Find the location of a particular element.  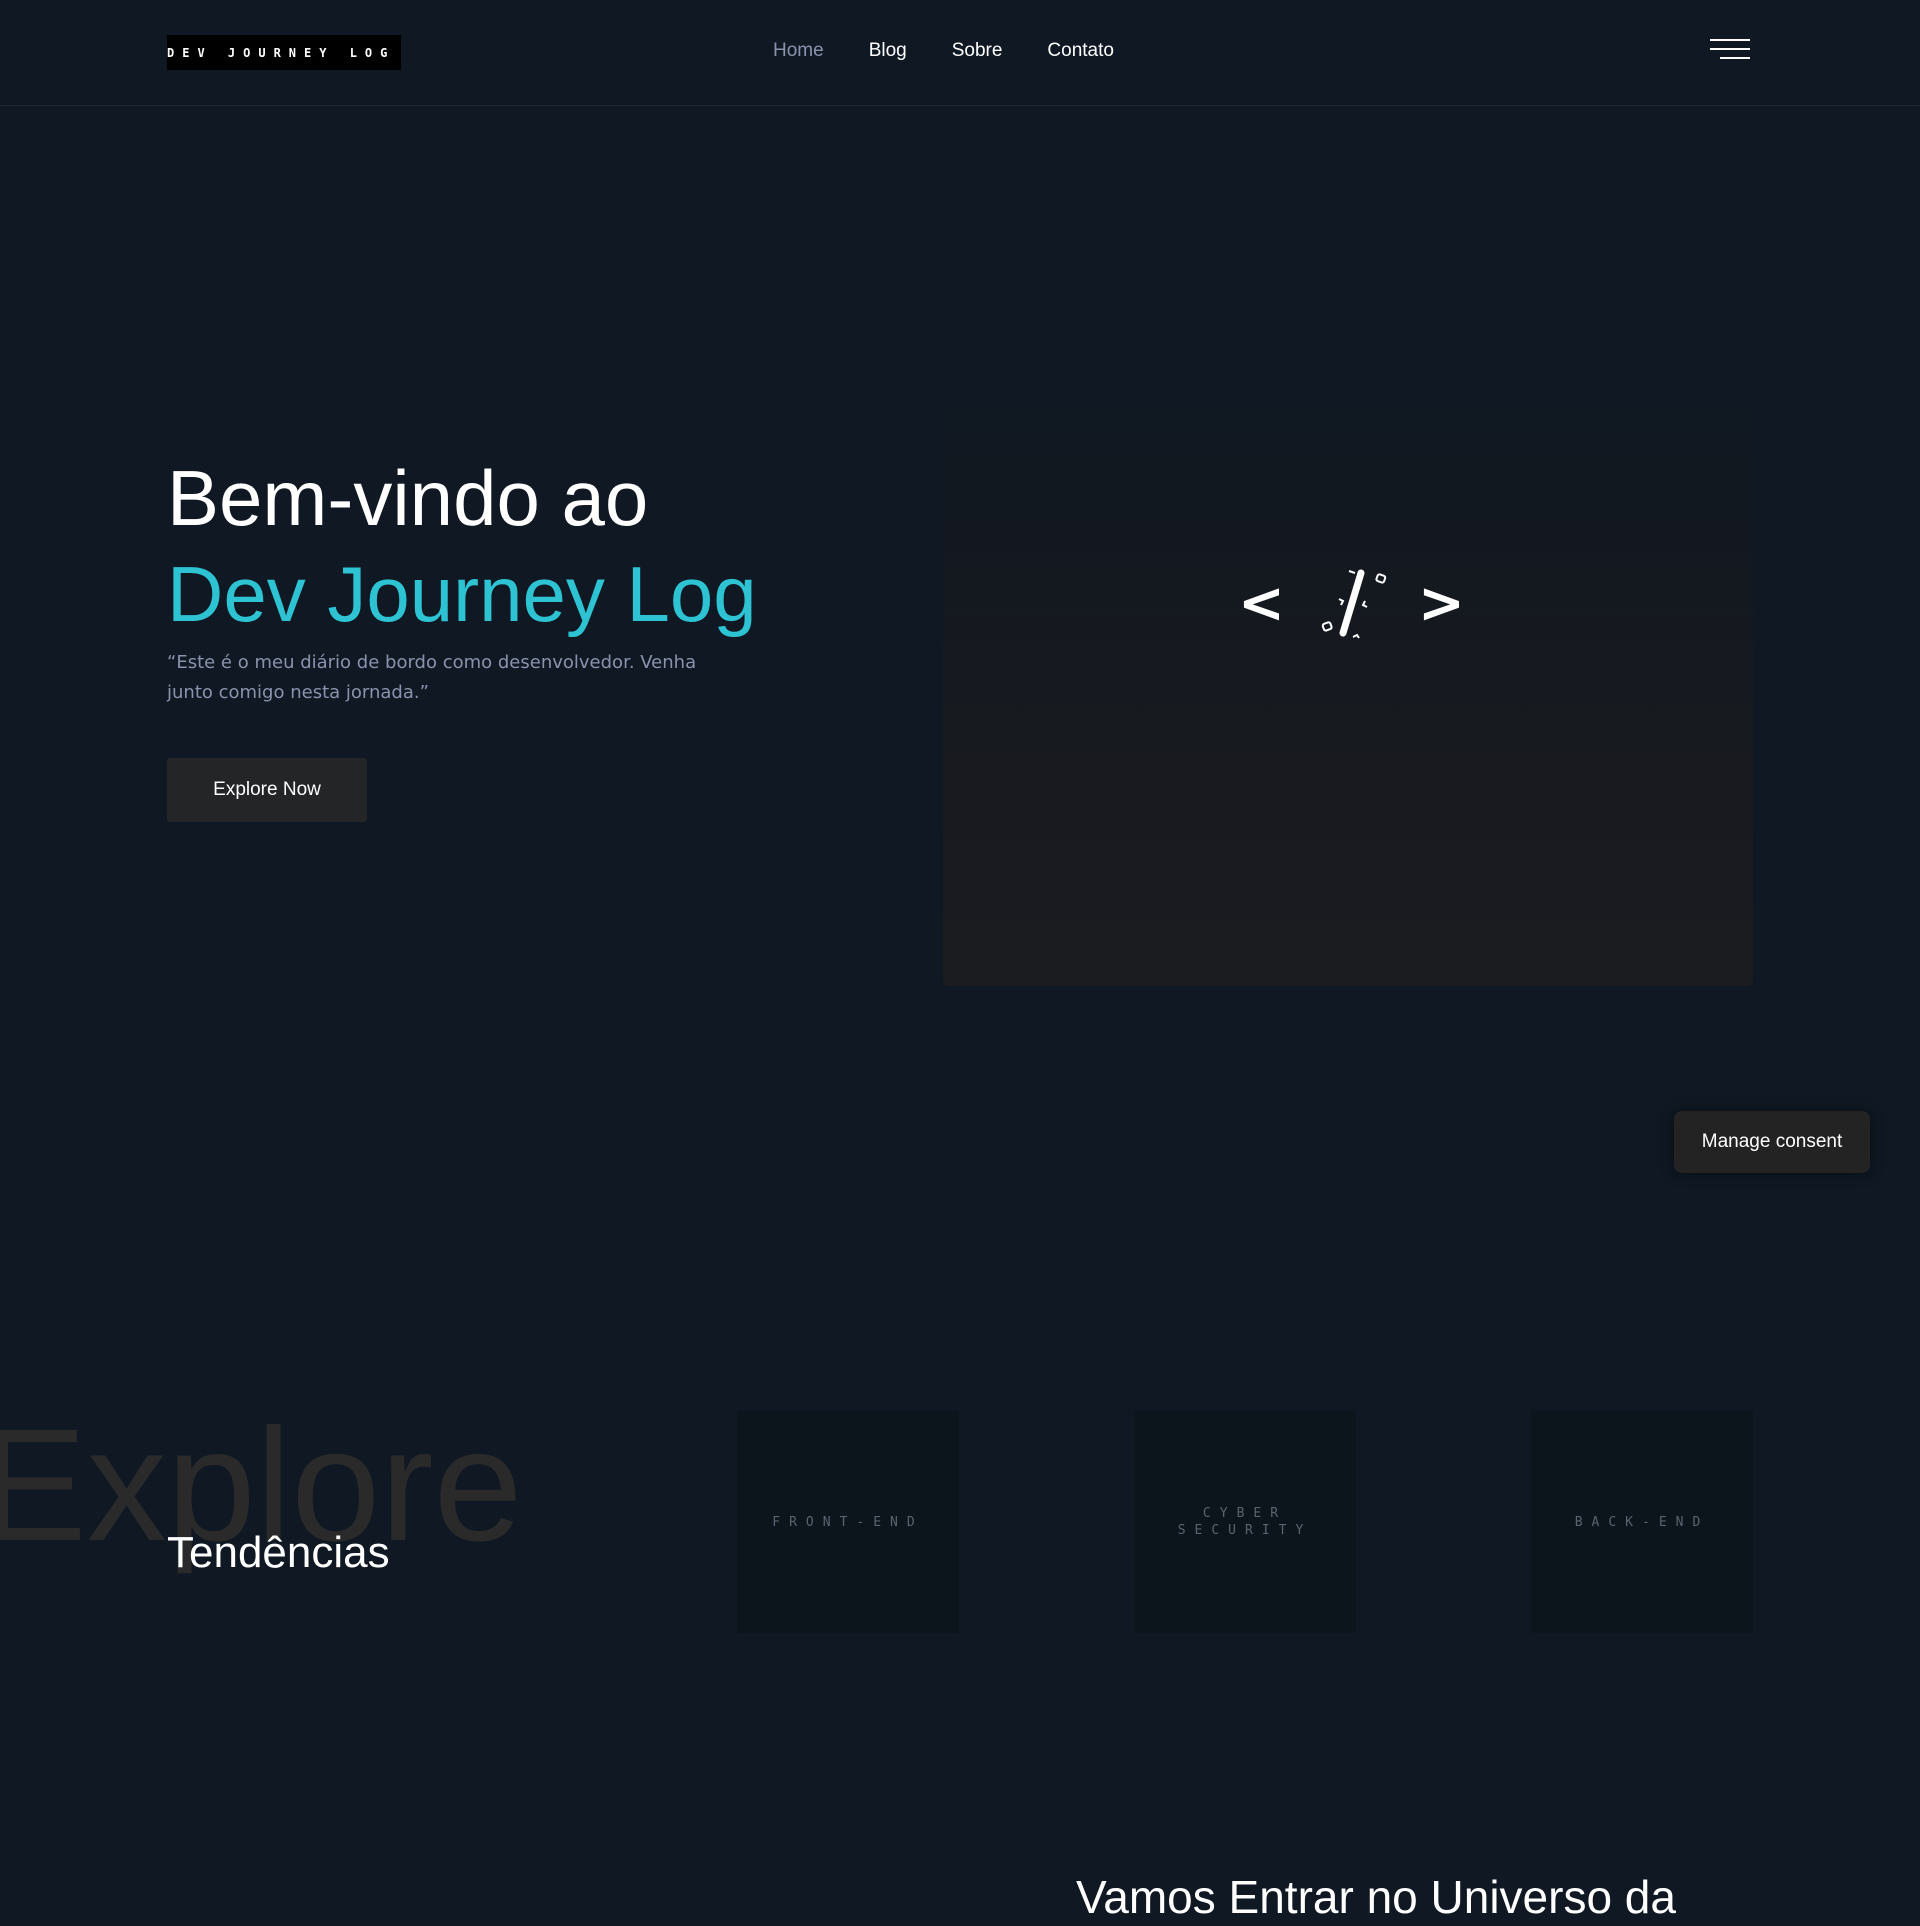

site-logo: DEV JOURNEY LOG is located at coordinates (284, 52).